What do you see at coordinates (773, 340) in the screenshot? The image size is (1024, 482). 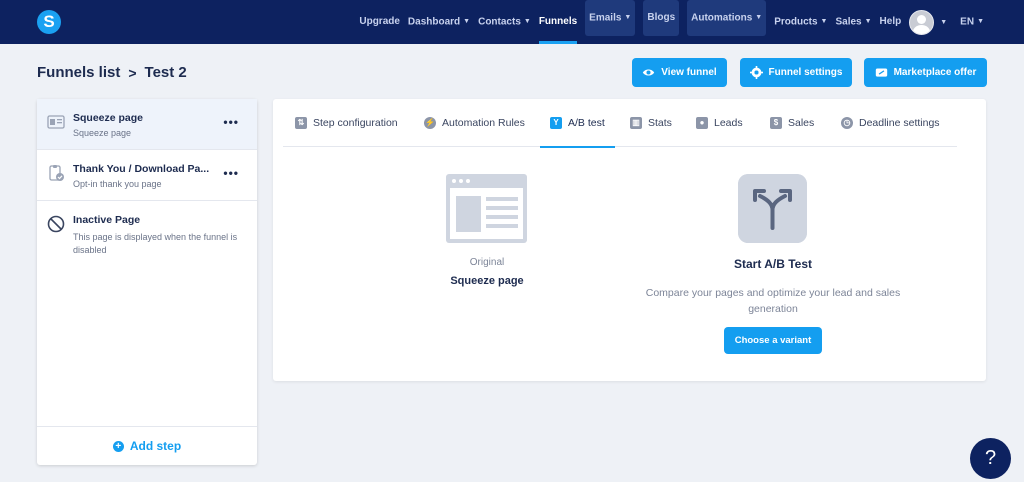 I see `choose-variant-button: Choose a variant` at bounding box center [773, 340].